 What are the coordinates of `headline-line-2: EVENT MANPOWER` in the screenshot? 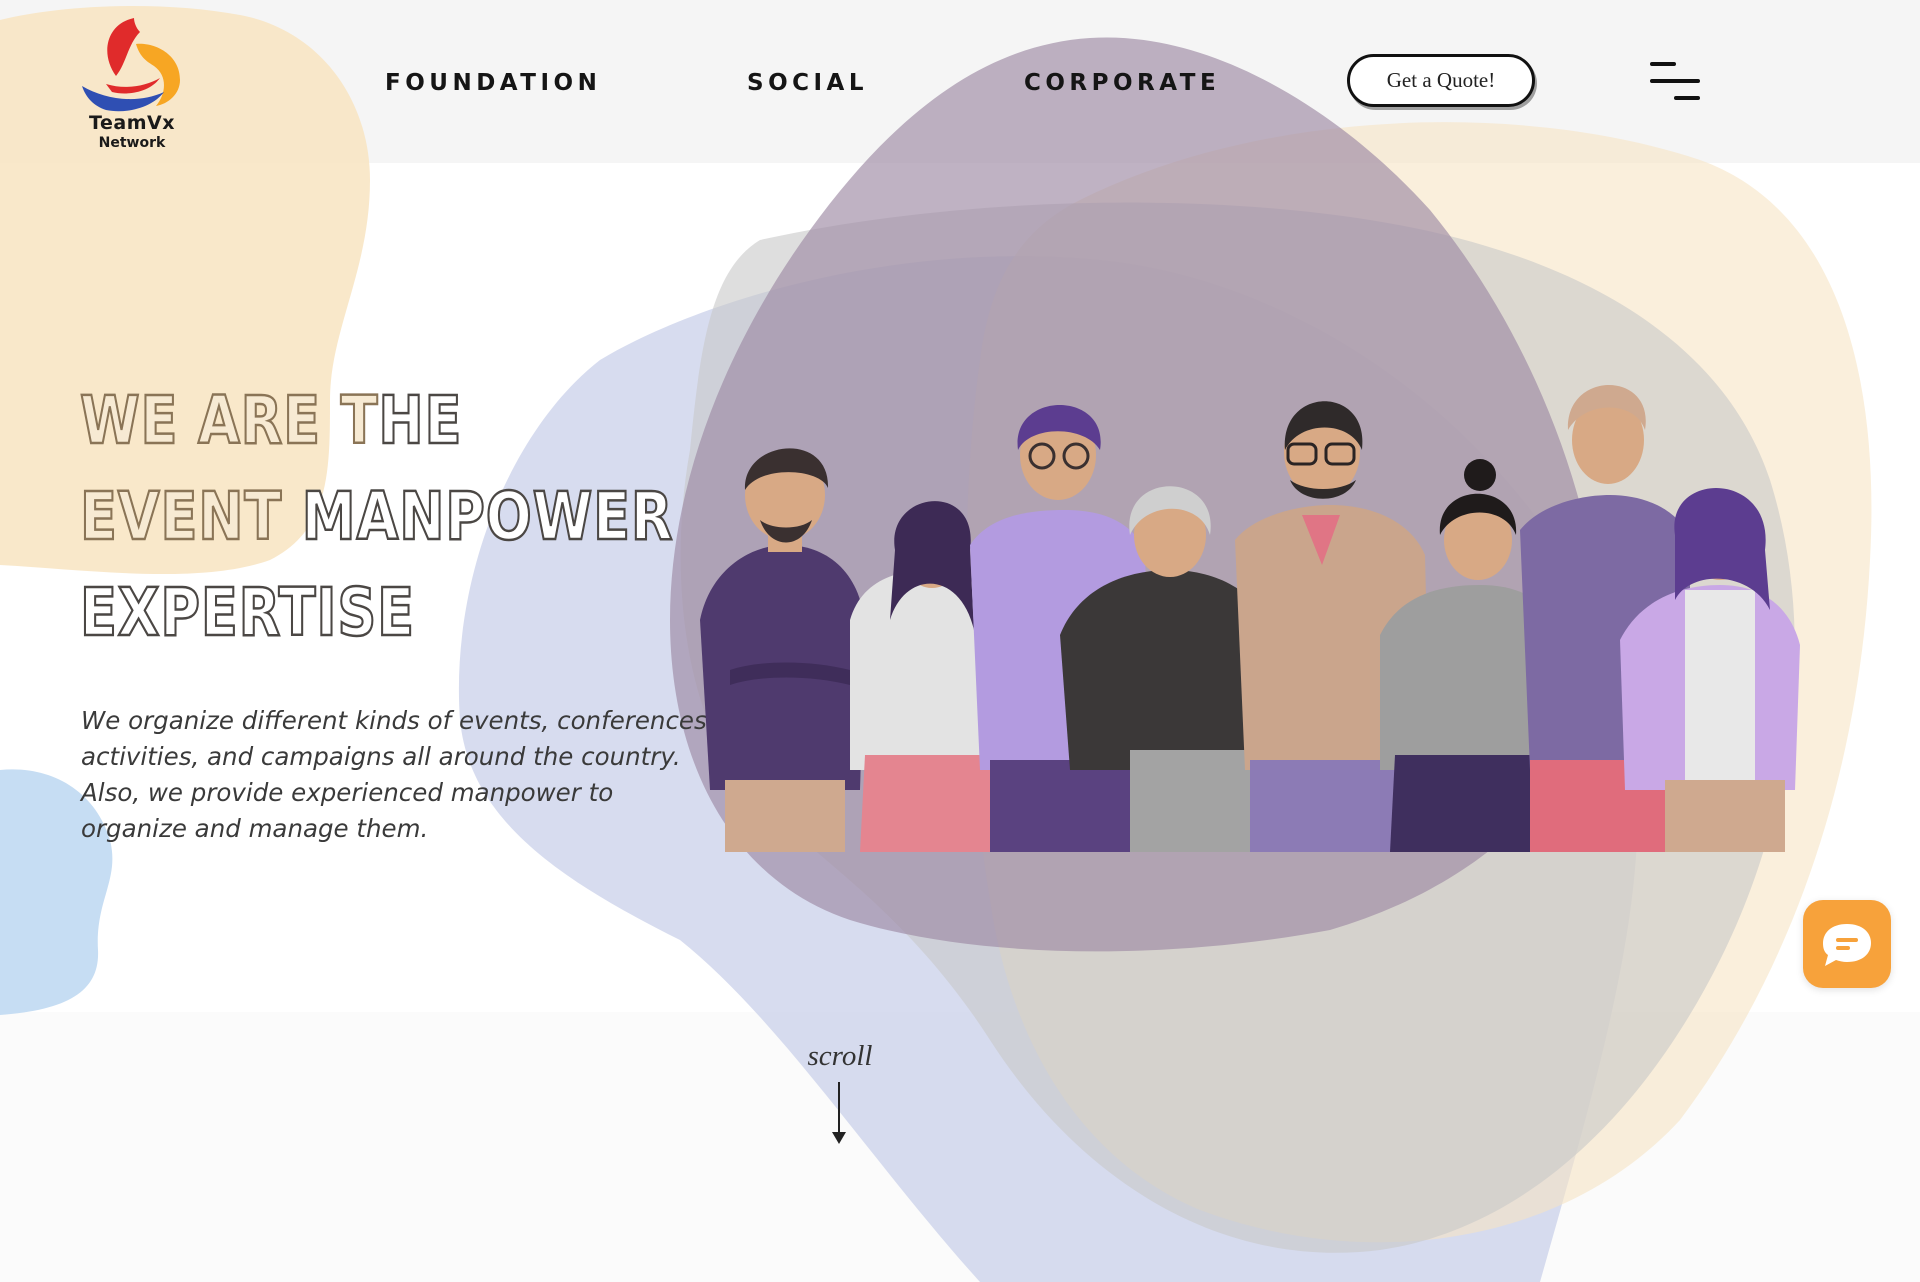 It's located at (376, 517).